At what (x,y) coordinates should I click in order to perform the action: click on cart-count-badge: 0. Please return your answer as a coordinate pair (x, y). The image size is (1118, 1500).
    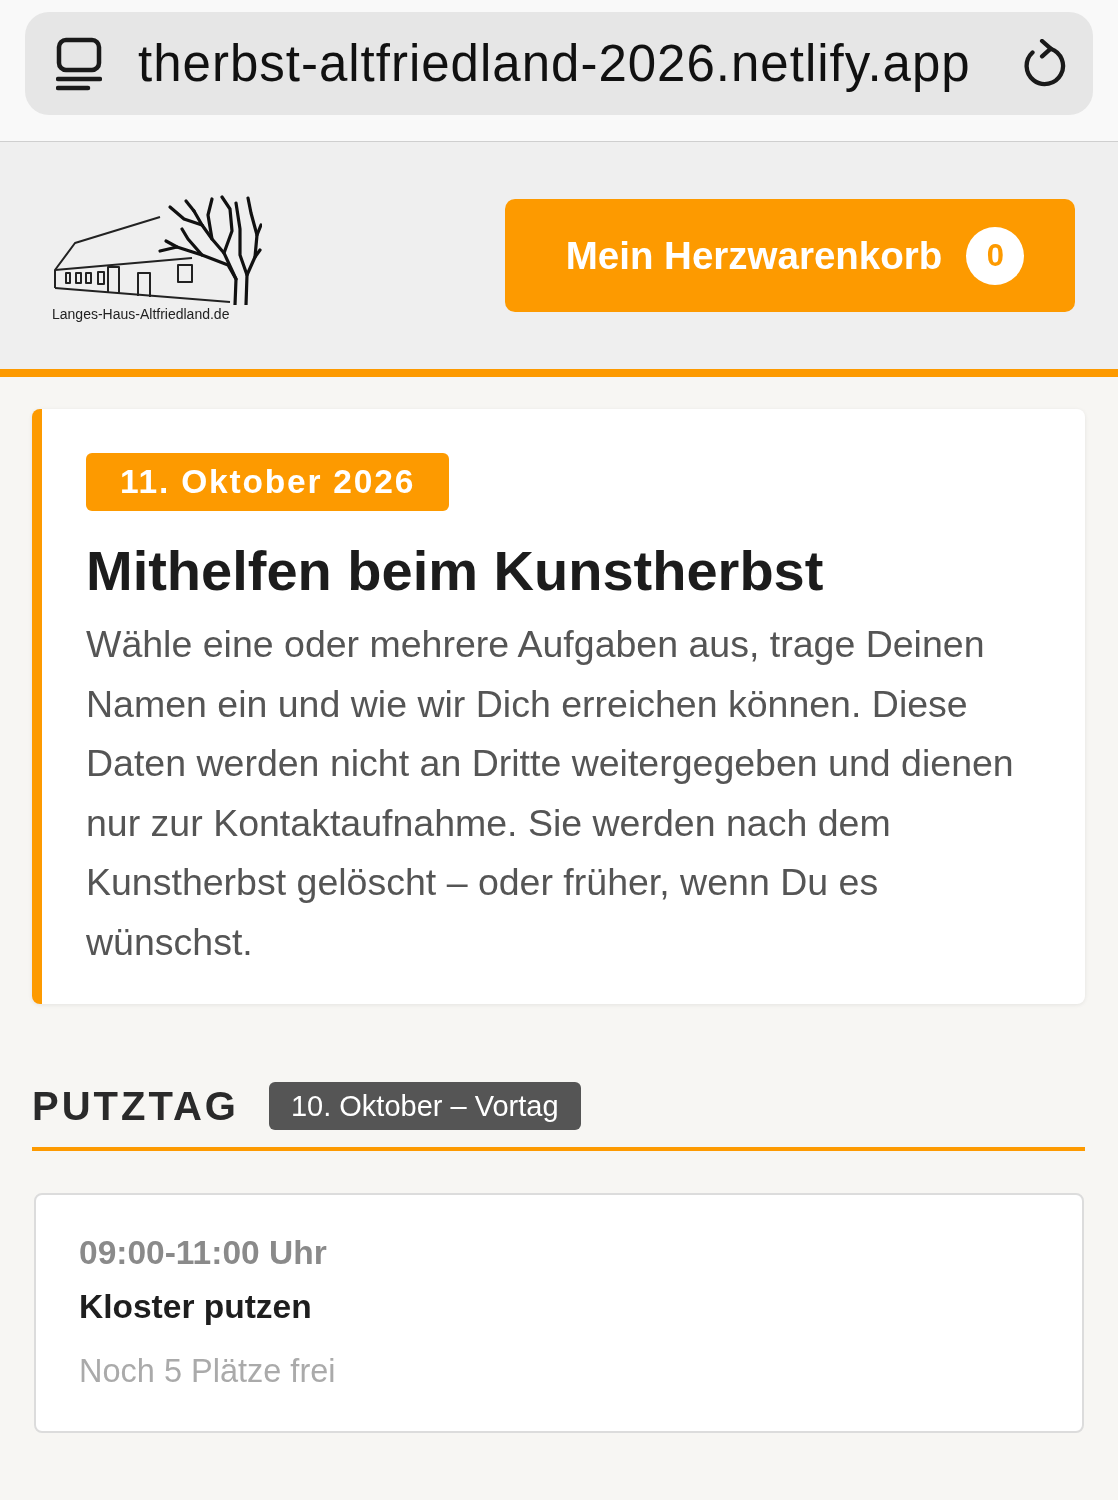
    Looking at the image, I should click on (995, 255).